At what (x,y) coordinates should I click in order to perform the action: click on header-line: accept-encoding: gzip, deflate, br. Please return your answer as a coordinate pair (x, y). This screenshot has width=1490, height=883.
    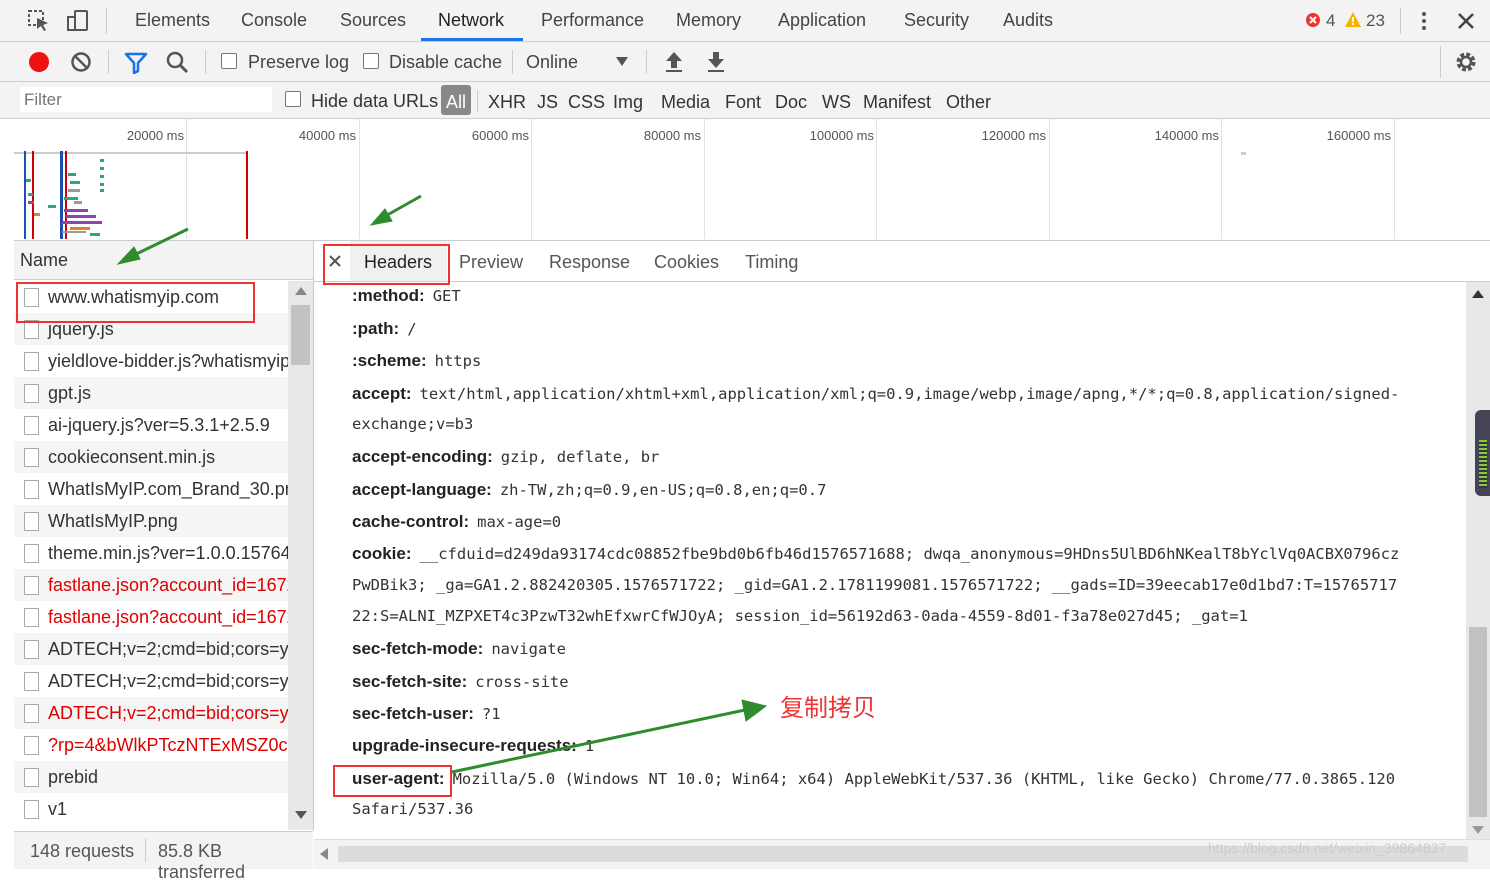
    Looking at the image, I should click on (505, 457).